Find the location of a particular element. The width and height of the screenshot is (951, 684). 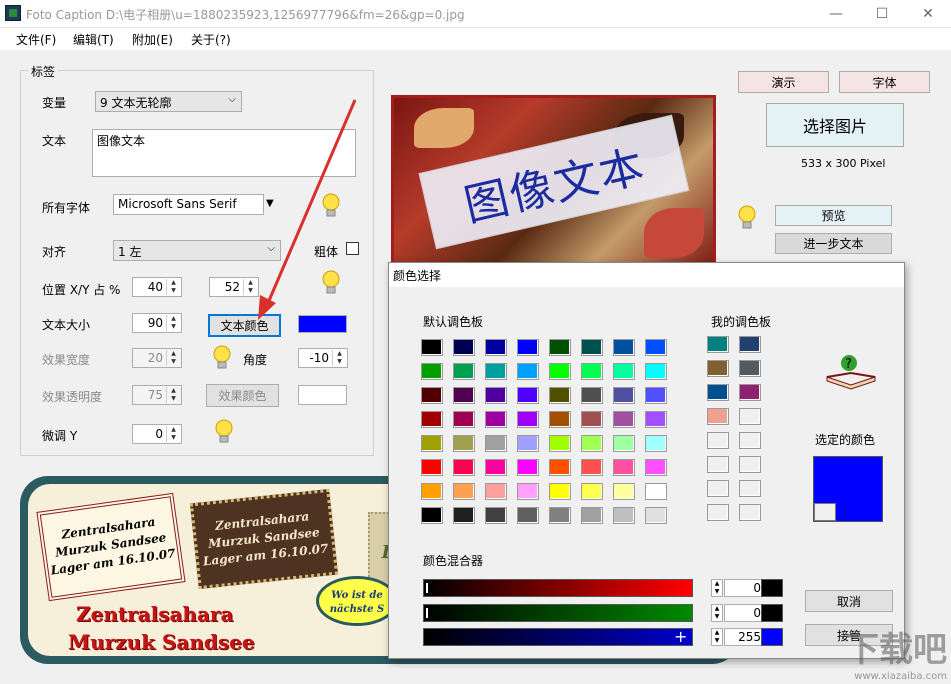

menu-about: 关于(?) is located at coordinates (211, 39).